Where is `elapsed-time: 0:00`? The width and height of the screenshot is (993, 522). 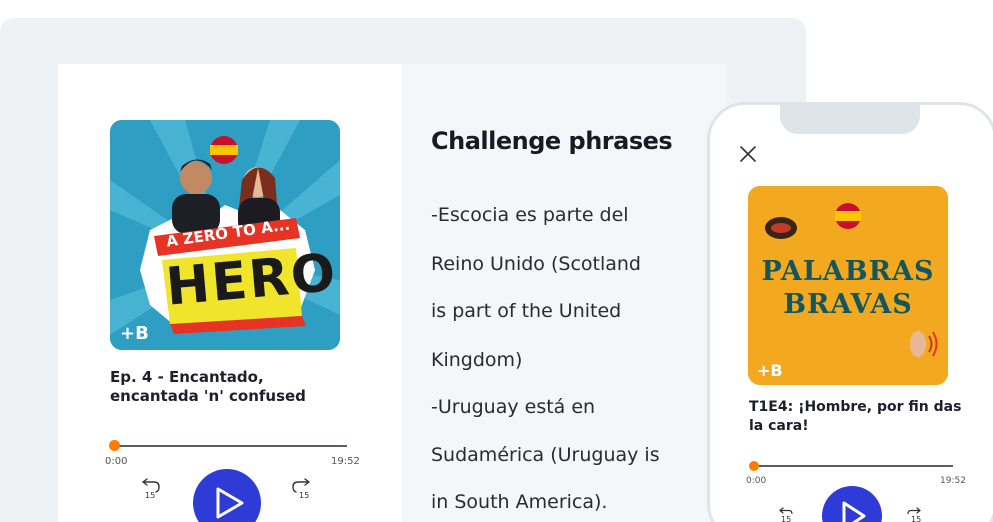
elapsed-time: 0:00 is located at coordinates (116, 461).